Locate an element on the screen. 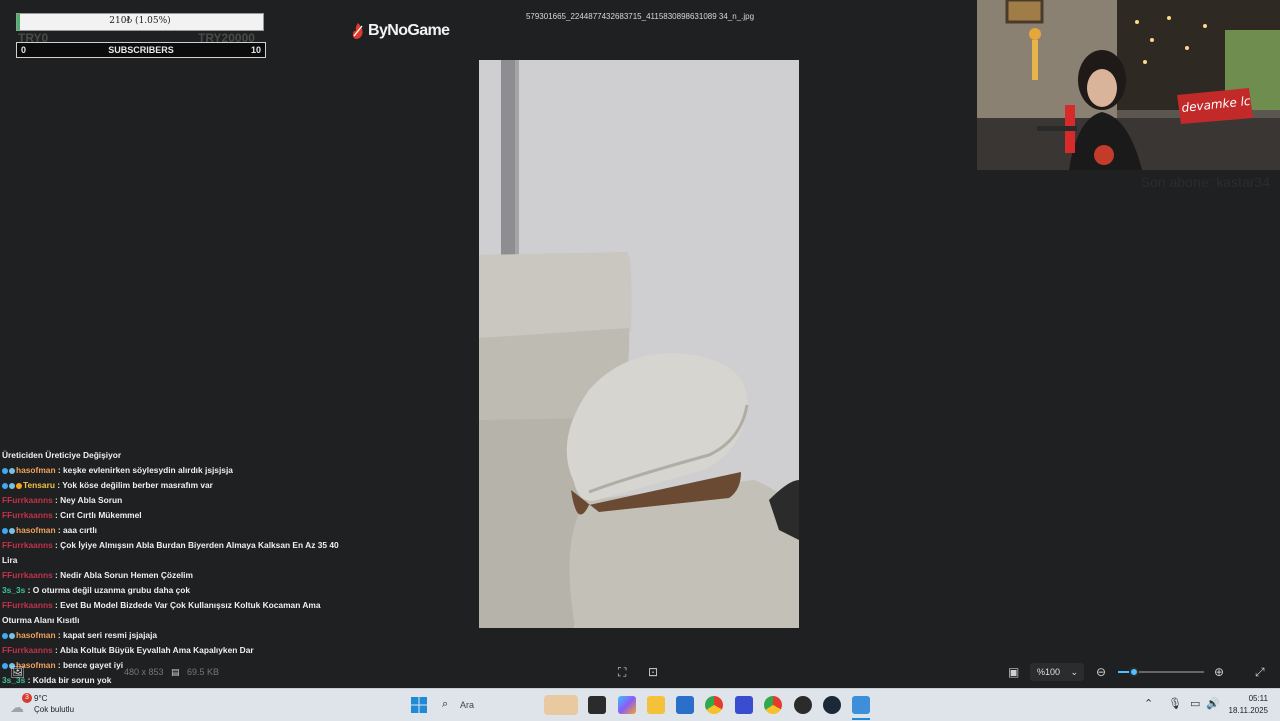 This screenshot has height=721, width=1280. cloud-icon: ☁ is located at coordinates (17, 707).